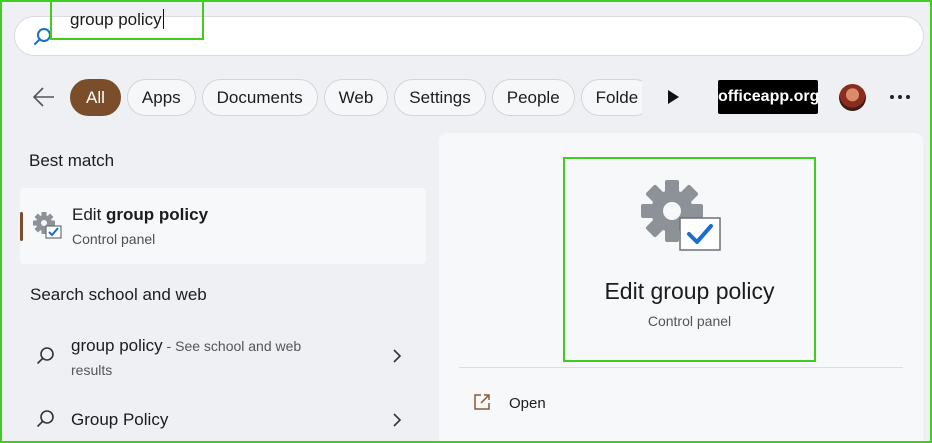  Describe the element at coordinates (223, 226) in the screenshot. I see `best-match-result: Edit group policy Control panel` at that location.